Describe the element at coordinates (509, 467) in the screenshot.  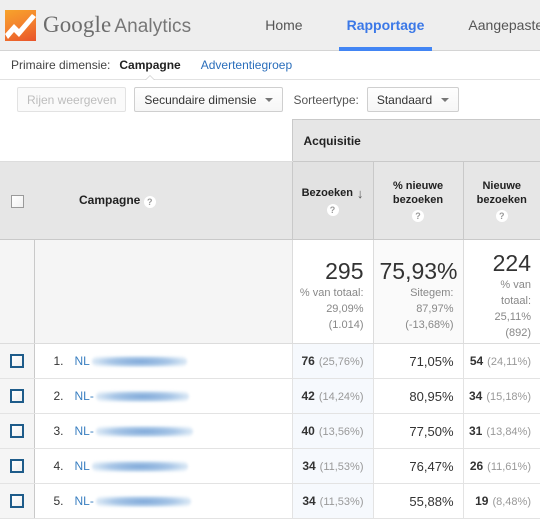
I see `row-nieuwe-bezoeken-percent: (11,61%)` at that location.